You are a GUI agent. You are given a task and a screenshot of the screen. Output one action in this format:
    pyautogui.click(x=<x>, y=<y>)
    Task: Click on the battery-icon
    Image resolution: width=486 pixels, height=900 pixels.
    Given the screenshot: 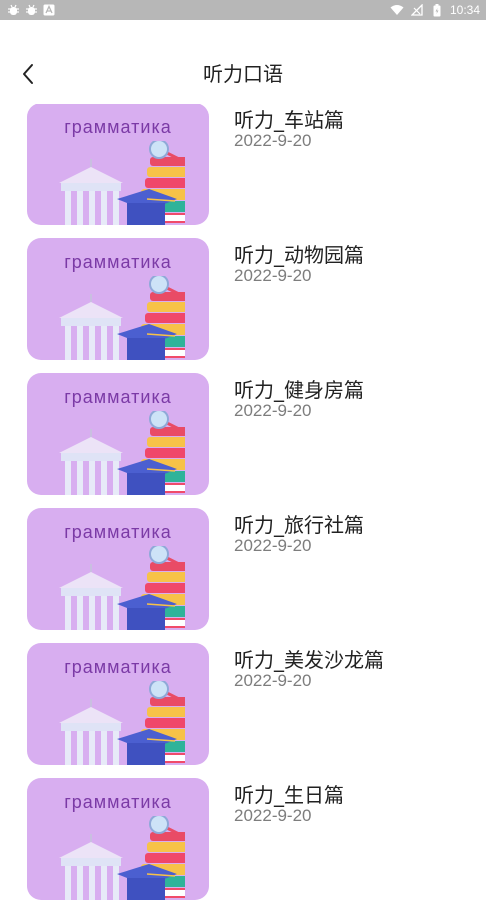 What is the action you would take?
    pyautogui.click(x=437, y=10)
    